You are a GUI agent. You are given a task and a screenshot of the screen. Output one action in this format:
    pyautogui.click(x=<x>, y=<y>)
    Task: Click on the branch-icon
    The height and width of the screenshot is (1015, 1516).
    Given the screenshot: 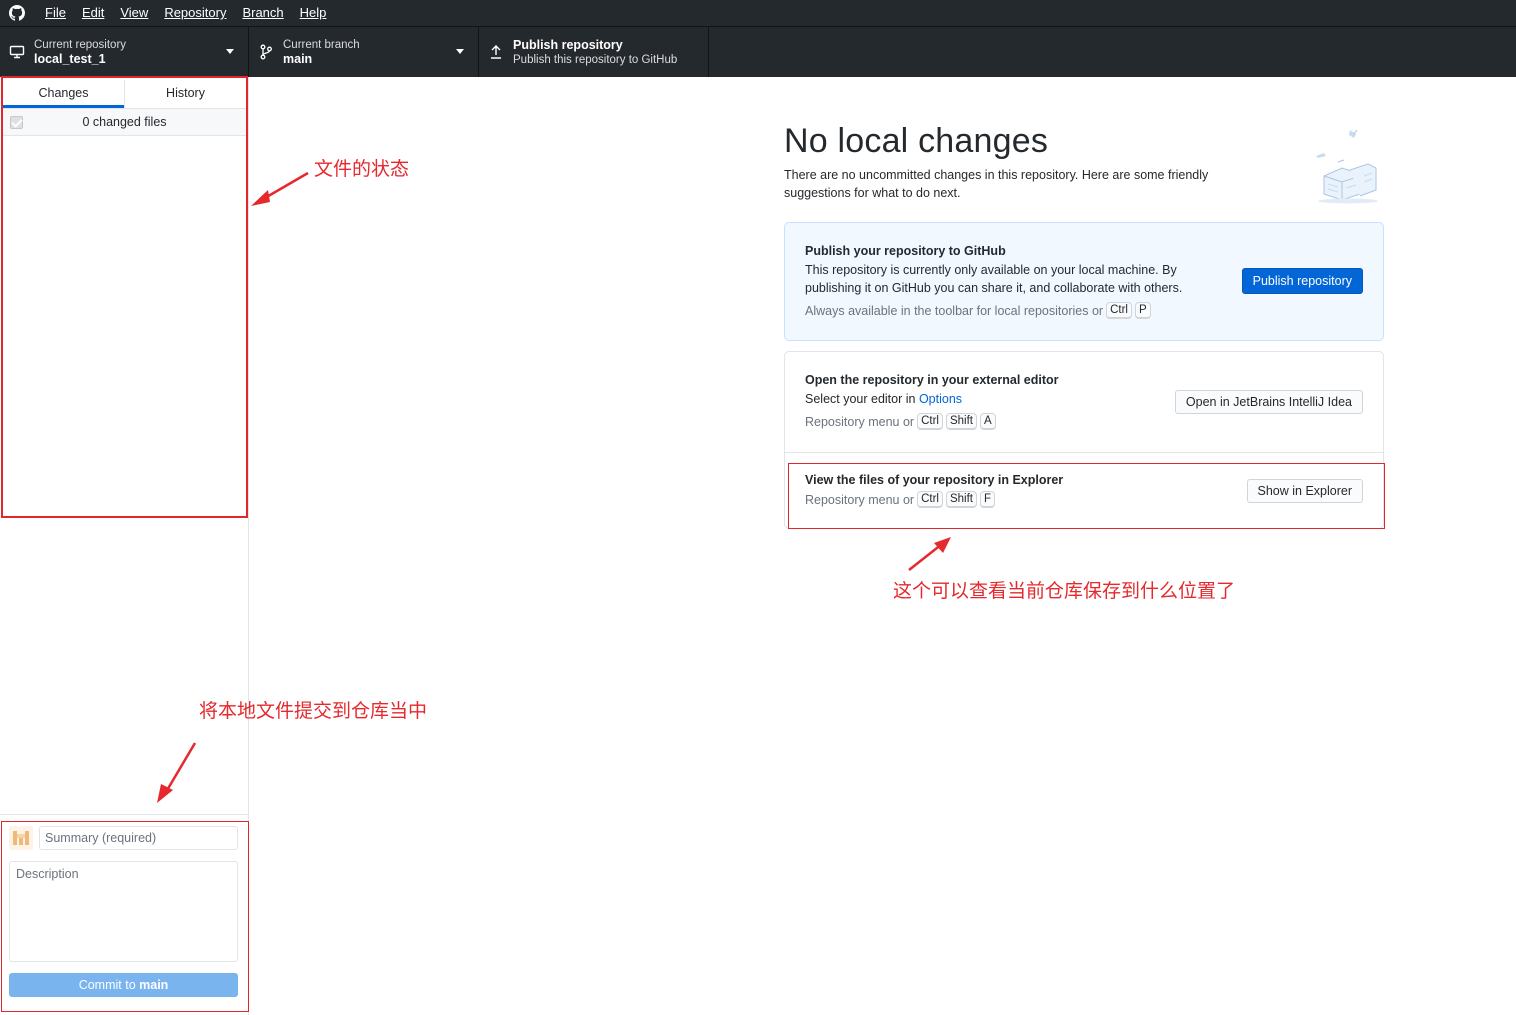 What is the action you would take?
    pyautogui.click(x=266, y=52)
    